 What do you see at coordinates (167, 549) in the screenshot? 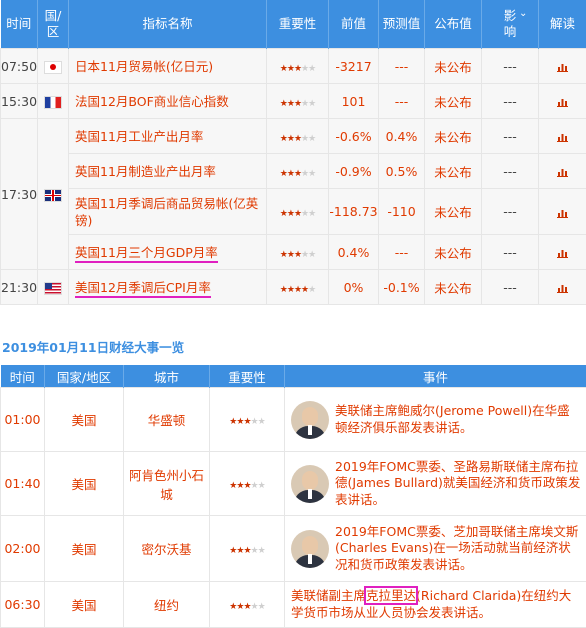
I see `event-city: 密尔沃基` at bounding box center [167, 549].